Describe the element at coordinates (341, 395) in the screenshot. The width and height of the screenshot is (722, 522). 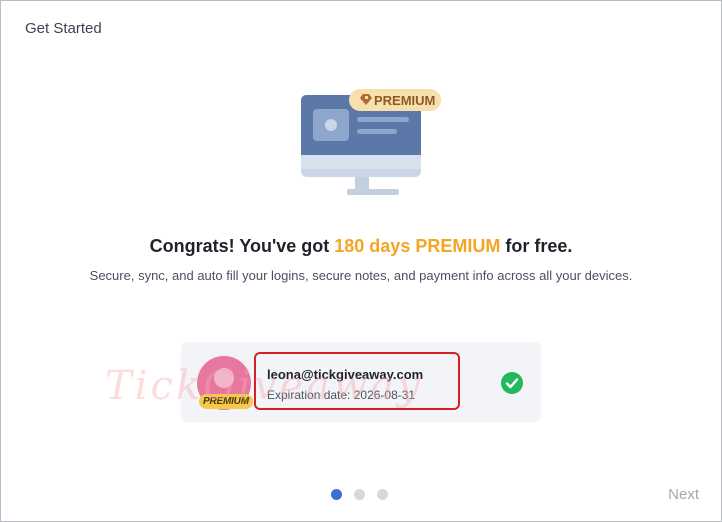
I see `expiration-date: Expiration date: 2026-08-31` at that location.